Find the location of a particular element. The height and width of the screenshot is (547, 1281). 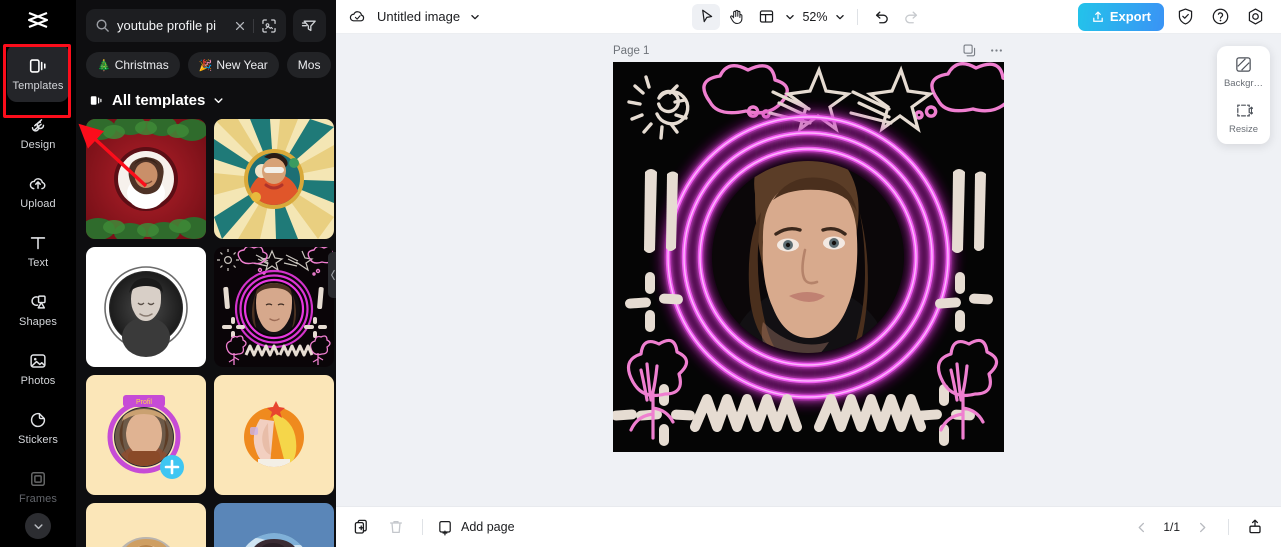

hand-tool-button is located at coordinates (736, 17).